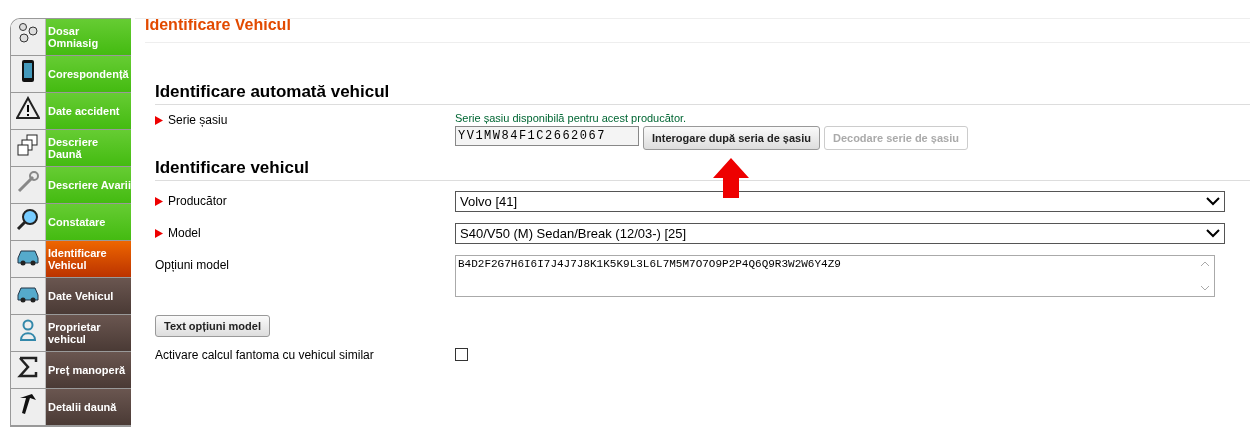  What do you see at coordinates (461, 354) in the screenshot?
I see `checkbox` at bounding box center [461, 354].